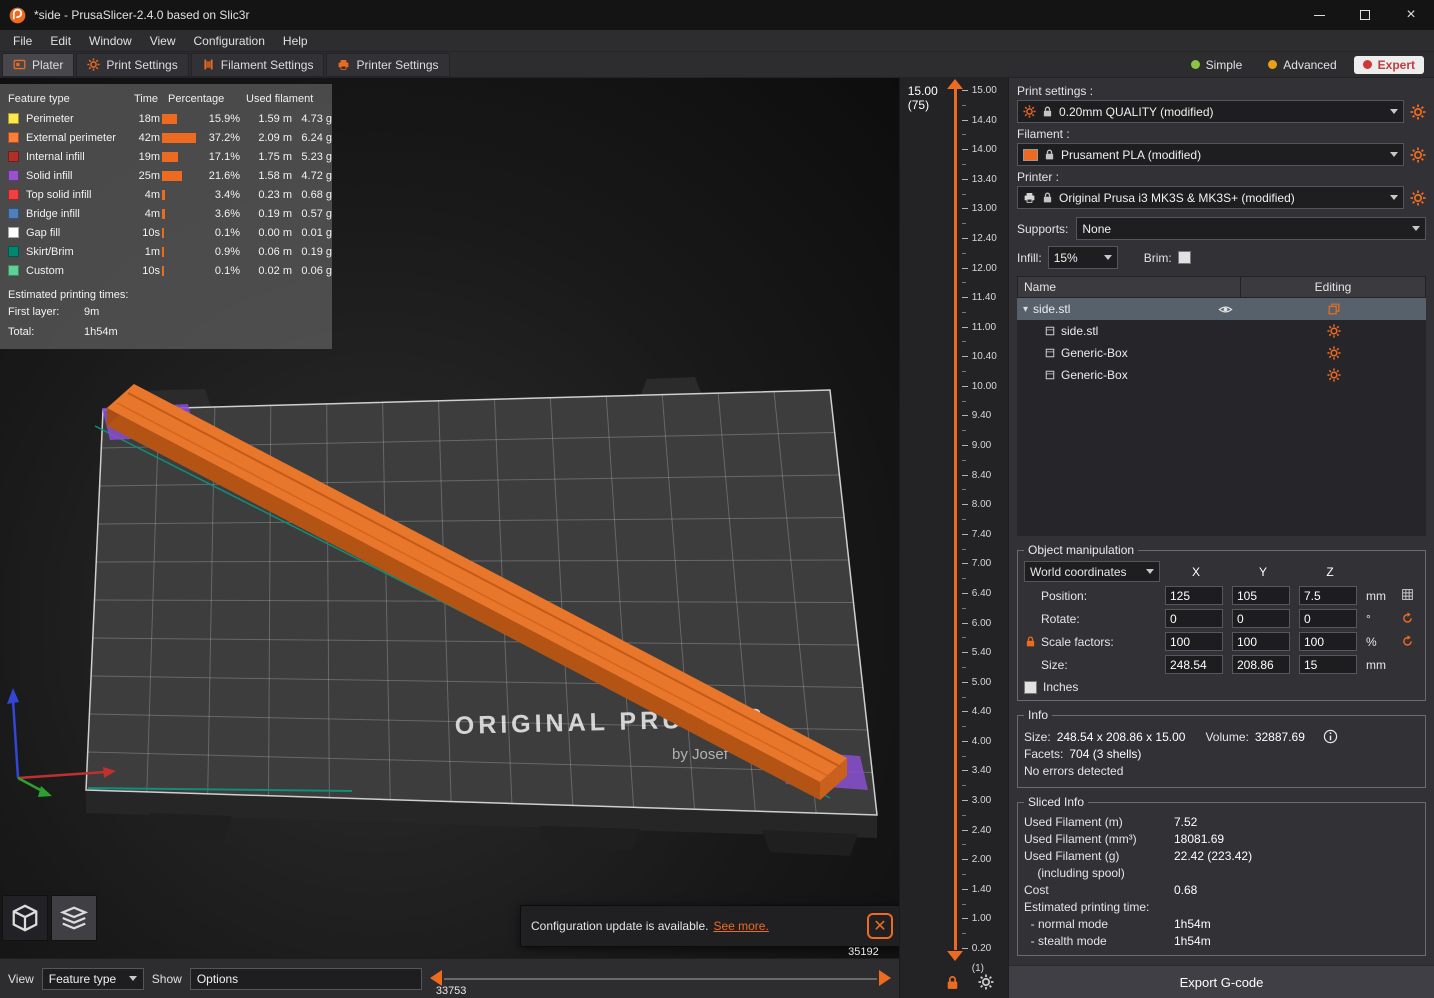  Describe the element at coordinates (1333, 287) in the screenshot. I see `editing-column-header: Editing` at that location.